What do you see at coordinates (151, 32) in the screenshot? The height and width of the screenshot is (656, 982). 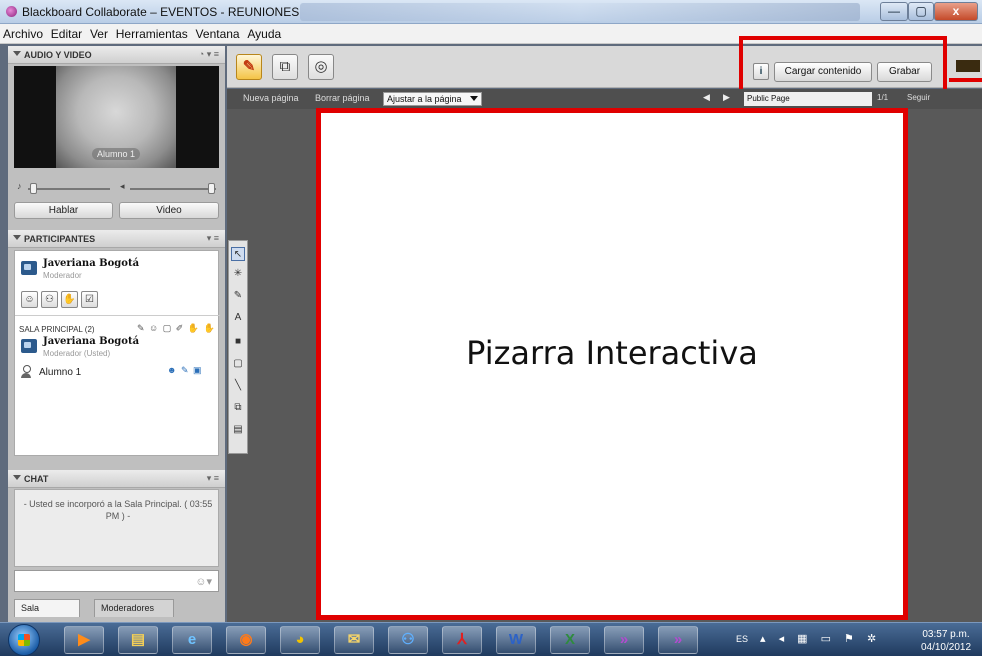 I see `menu-herramientas: Herramientas` at bounding box center [151, 32].